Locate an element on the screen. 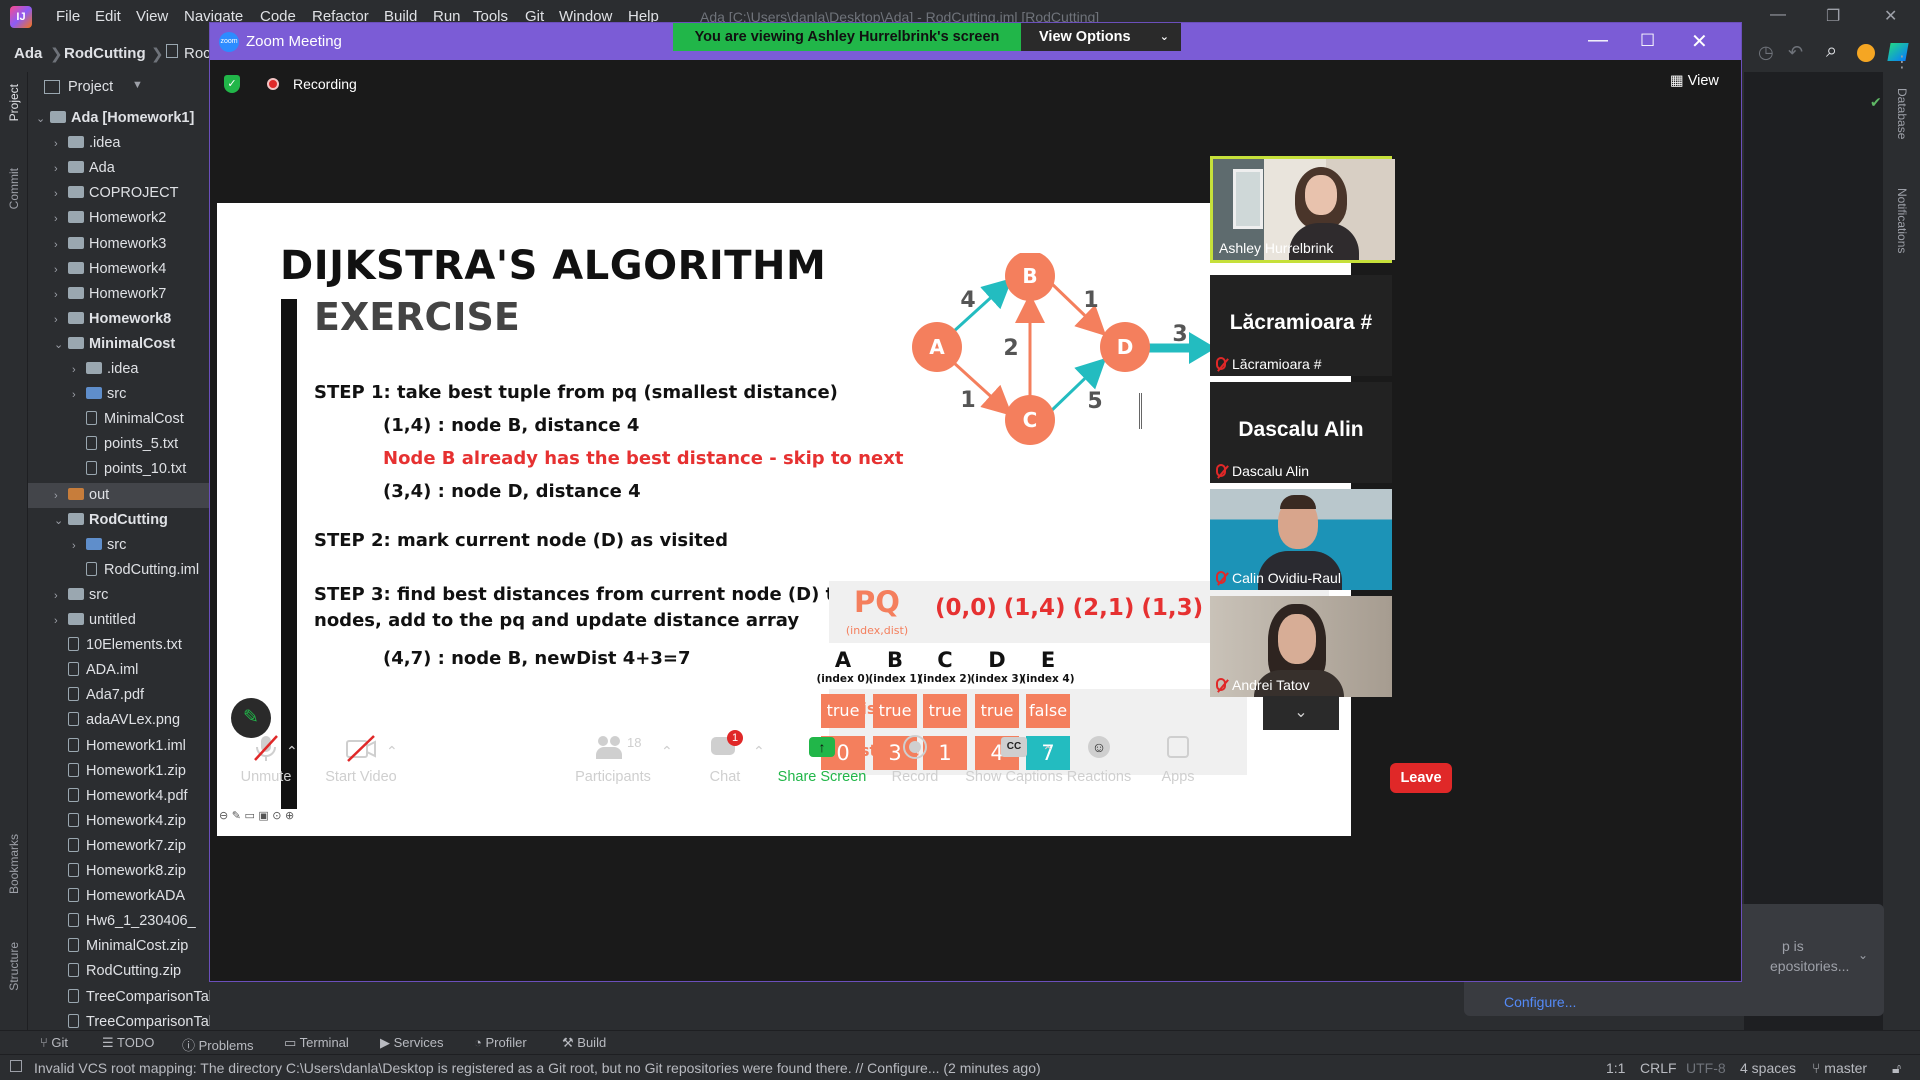 The image size is (1920, 1080). commit-tool-tab: Commit is located at coordinates (14, 188).